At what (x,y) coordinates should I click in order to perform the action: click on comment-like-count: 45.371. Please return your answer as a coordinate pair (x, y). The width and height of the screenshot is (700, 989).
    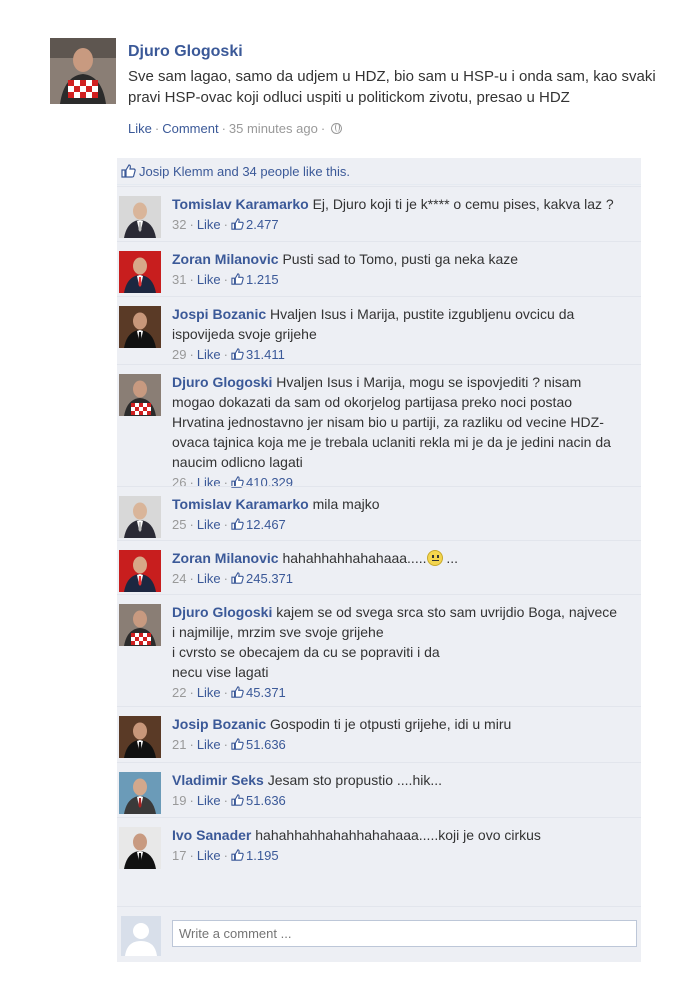
    Looking at the image, I should click on (266, 692).